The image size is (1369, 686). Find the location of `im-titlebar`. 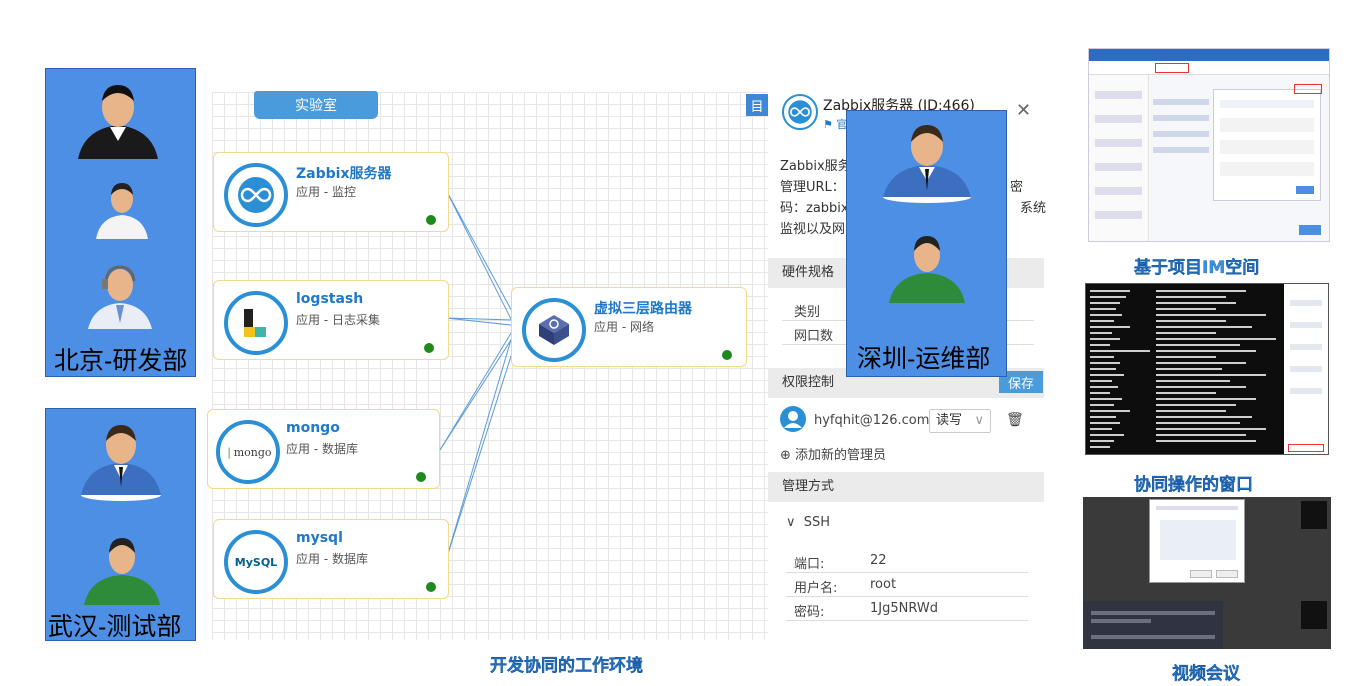

im-titlebar is located at coordinates (1209, 55).